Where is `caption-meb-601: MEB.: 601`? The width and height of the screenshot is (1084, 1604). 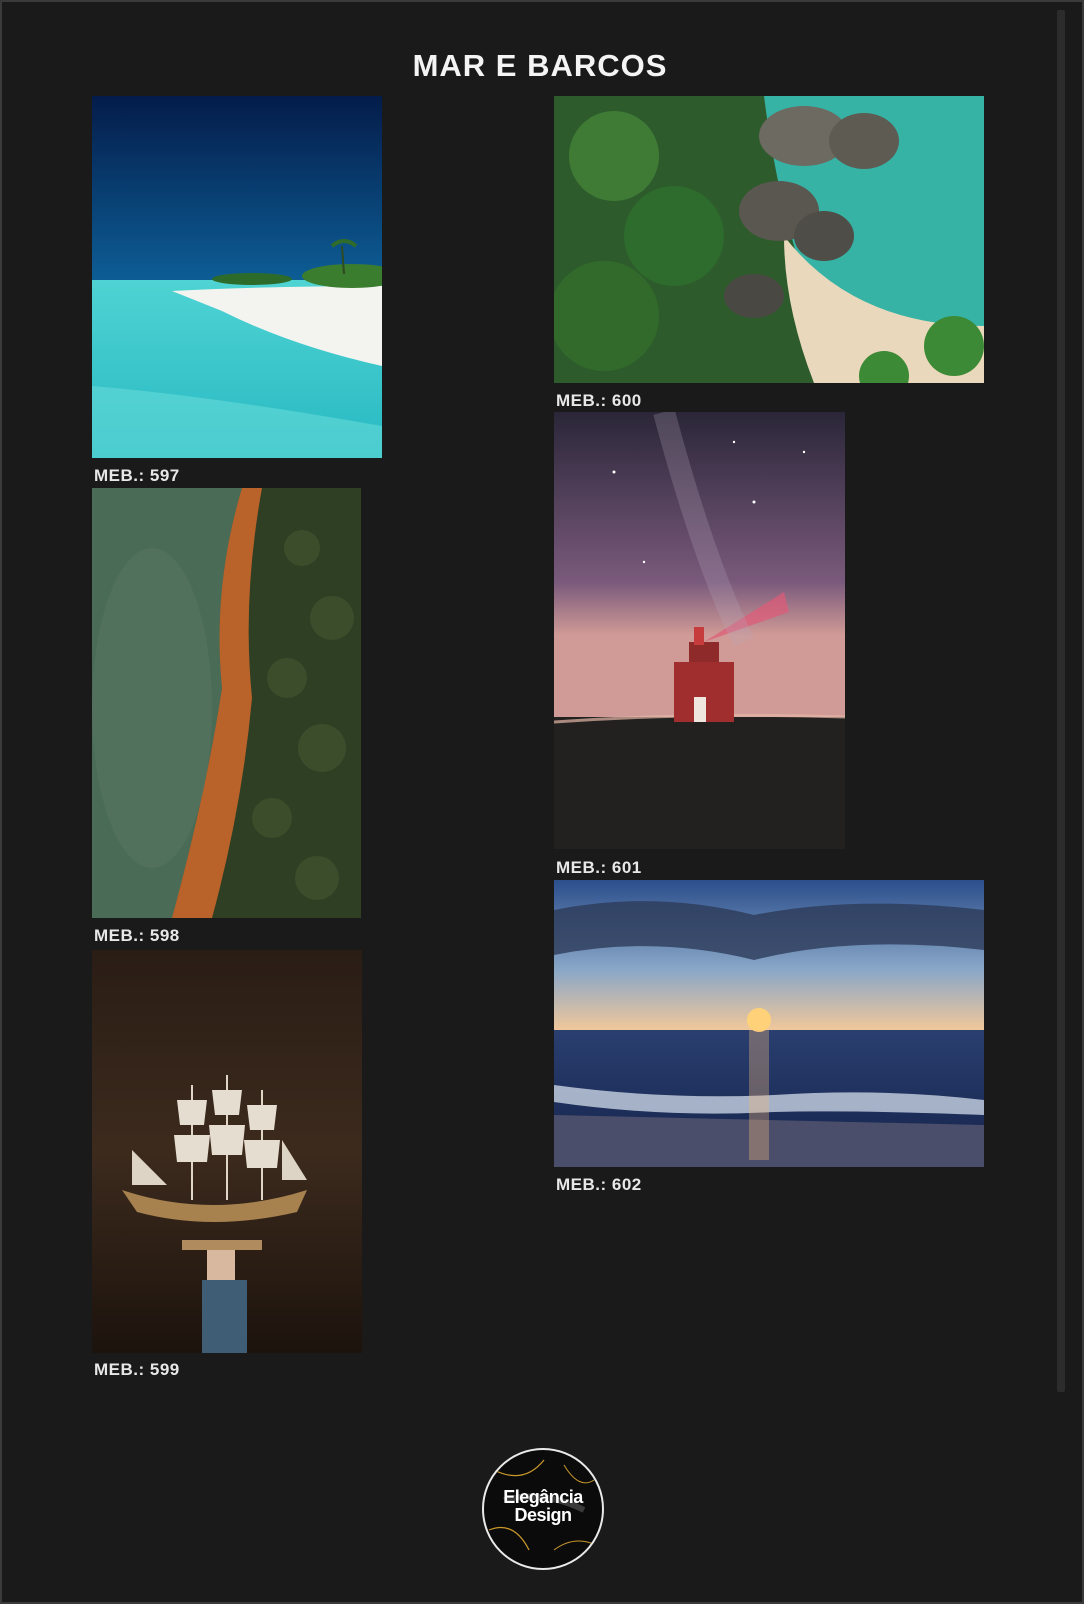 caption-meb-601: MEB.: 601 is located at coordinates (599, 867).